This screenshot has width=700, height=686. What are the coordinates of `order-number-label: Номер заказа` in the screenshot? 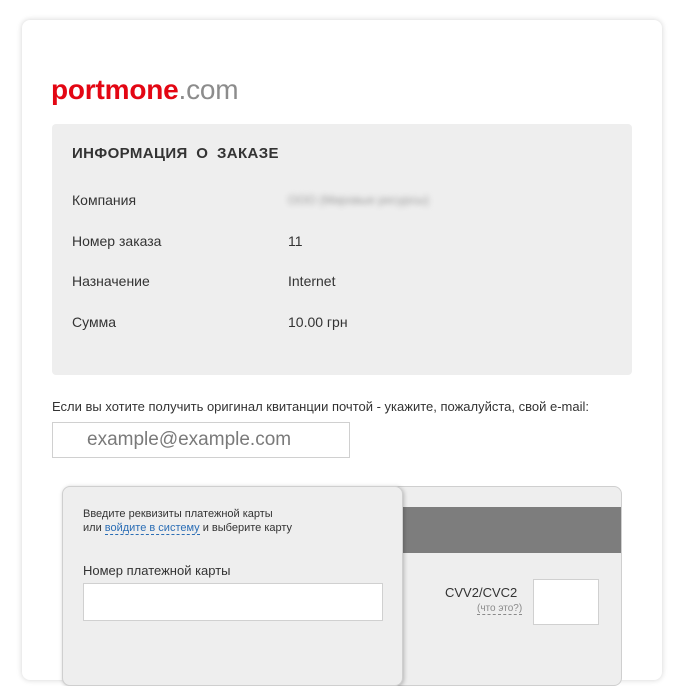 It's located at (117, 241).